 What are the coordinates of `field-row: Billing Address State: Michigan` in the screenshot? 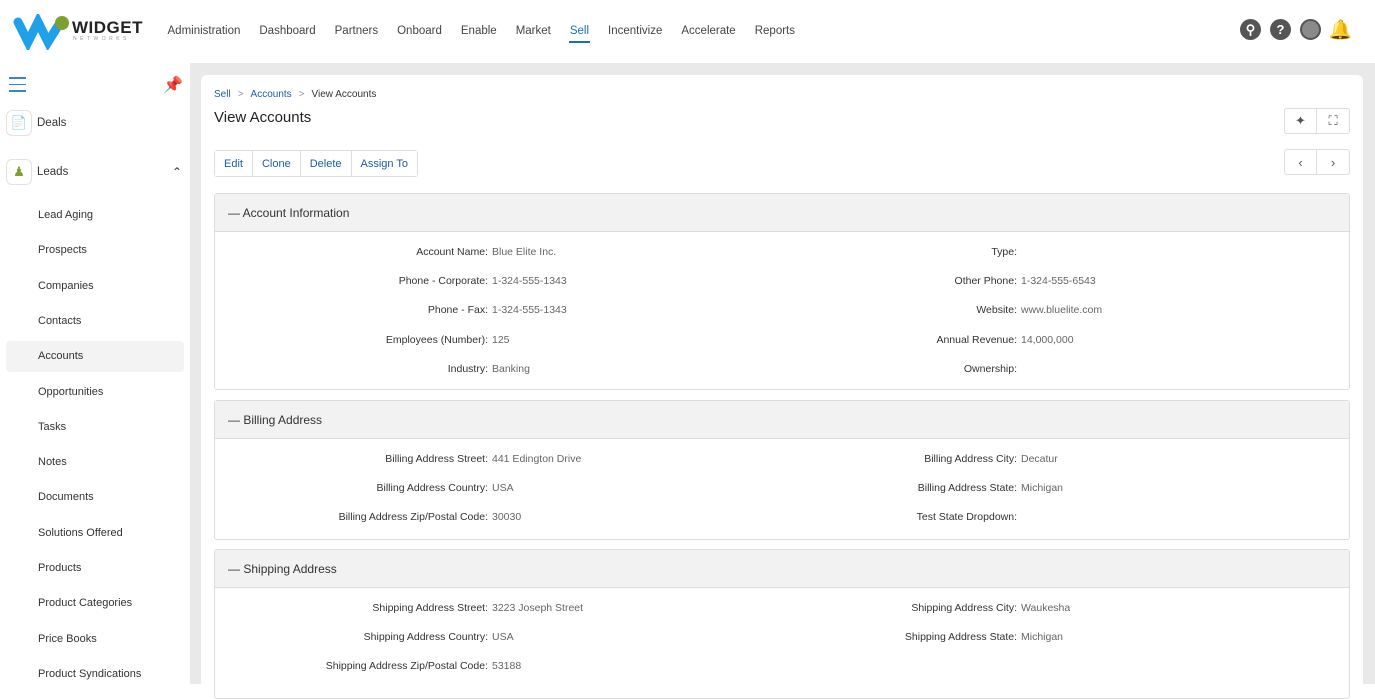 It's located at (639, 488).